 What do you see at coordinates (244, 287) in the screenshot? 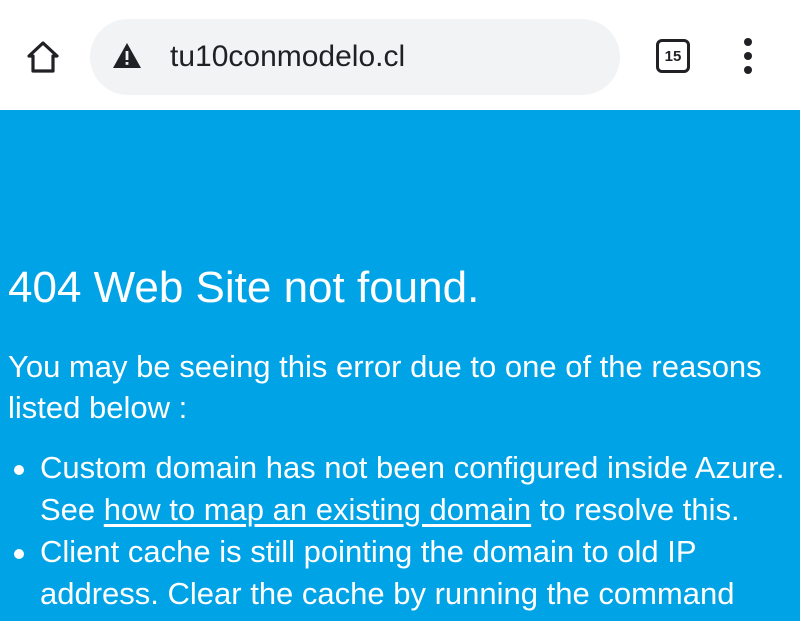
I see `page-title: 404 Web Site not found.` at bounding box center [244, 287].